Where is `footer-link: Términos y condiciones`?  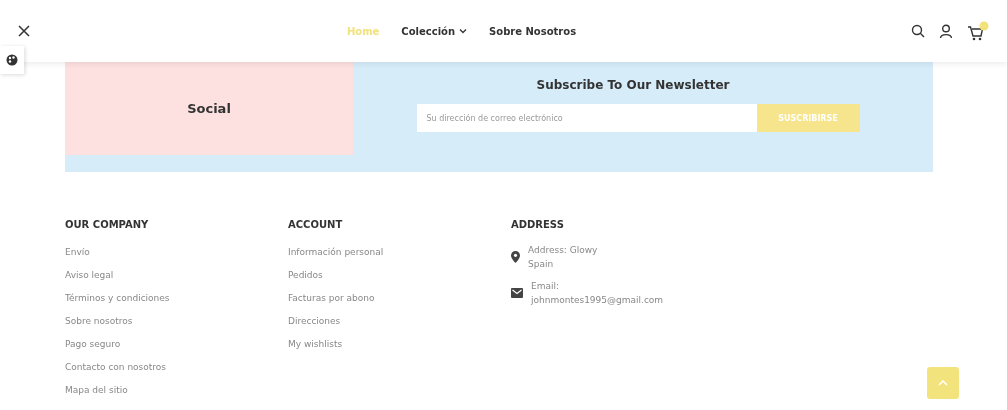 footer-link: Términos y condiciones is located at coordinates (176, 298).